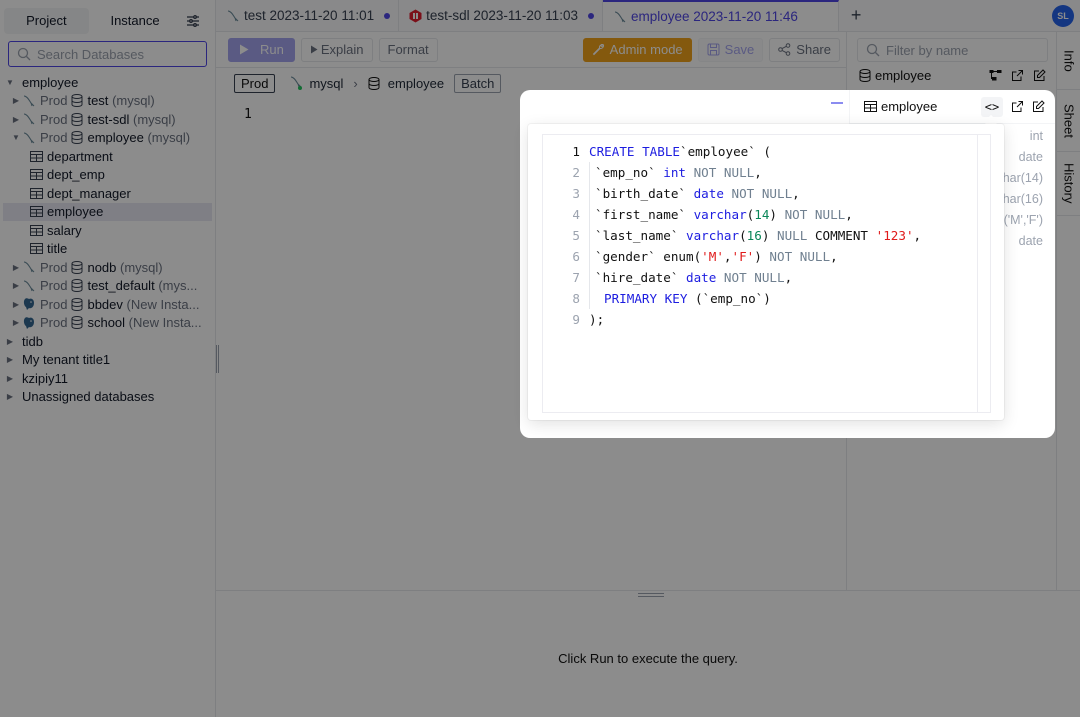 This screenshot has width=1080, height=717. What do you see at coordinates (576, 277) in the screenshot?
I see `code-line-number: 7` at bounding box center [576, 277].